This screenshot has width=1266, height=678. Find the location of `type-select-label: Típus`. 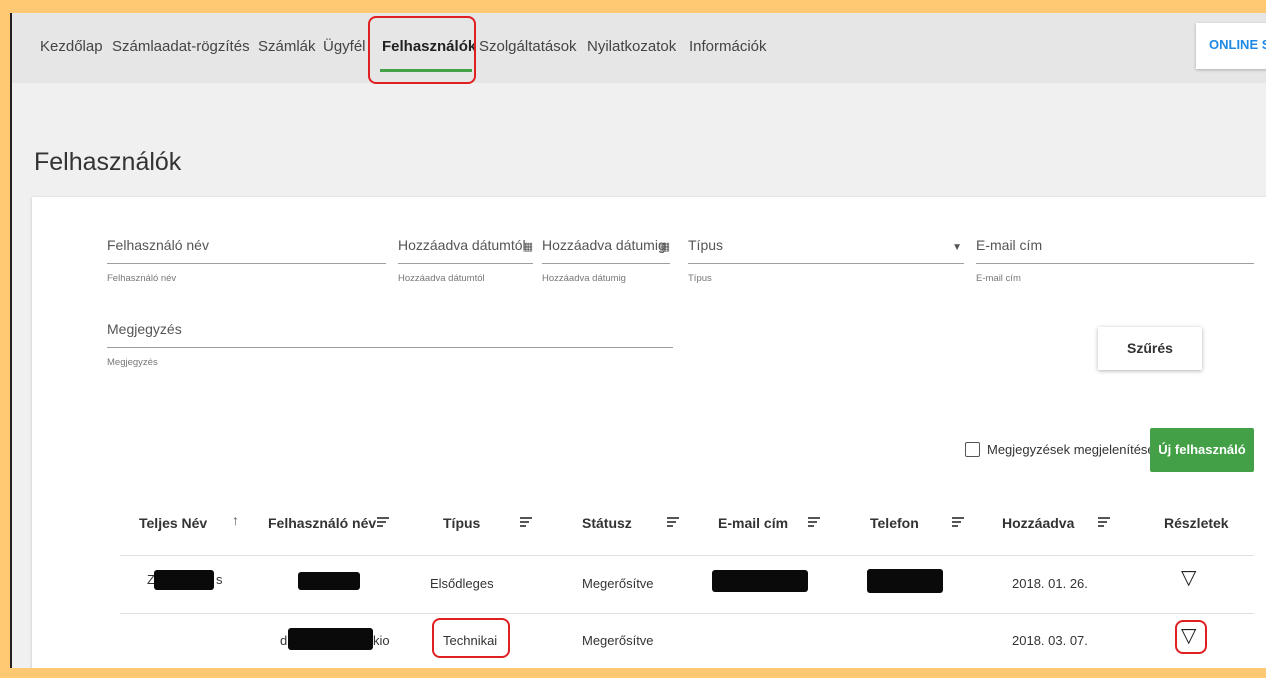

type-select-label: Típus is located at coordinates (706, 245).